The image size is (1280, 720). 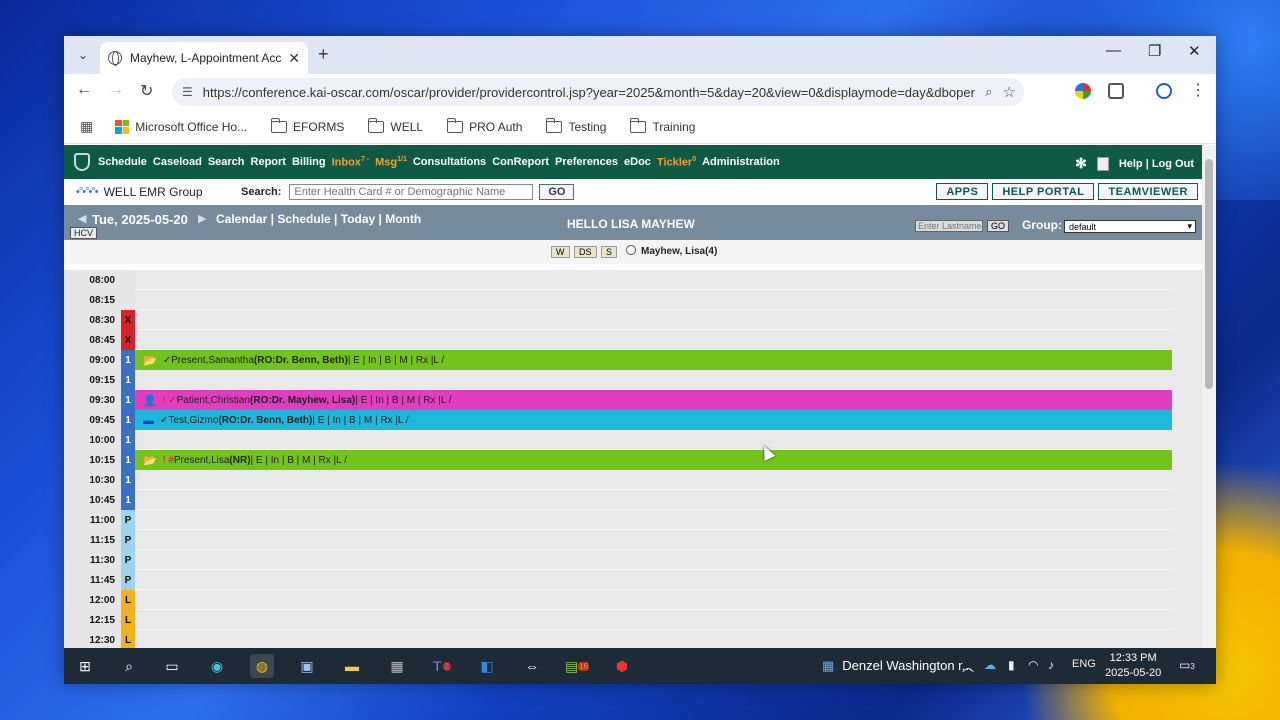 What do you see at coordinates (86, 126) in the screenshot?
I see `apps-grid-icon: ▦` at bounding box center [86, 126].